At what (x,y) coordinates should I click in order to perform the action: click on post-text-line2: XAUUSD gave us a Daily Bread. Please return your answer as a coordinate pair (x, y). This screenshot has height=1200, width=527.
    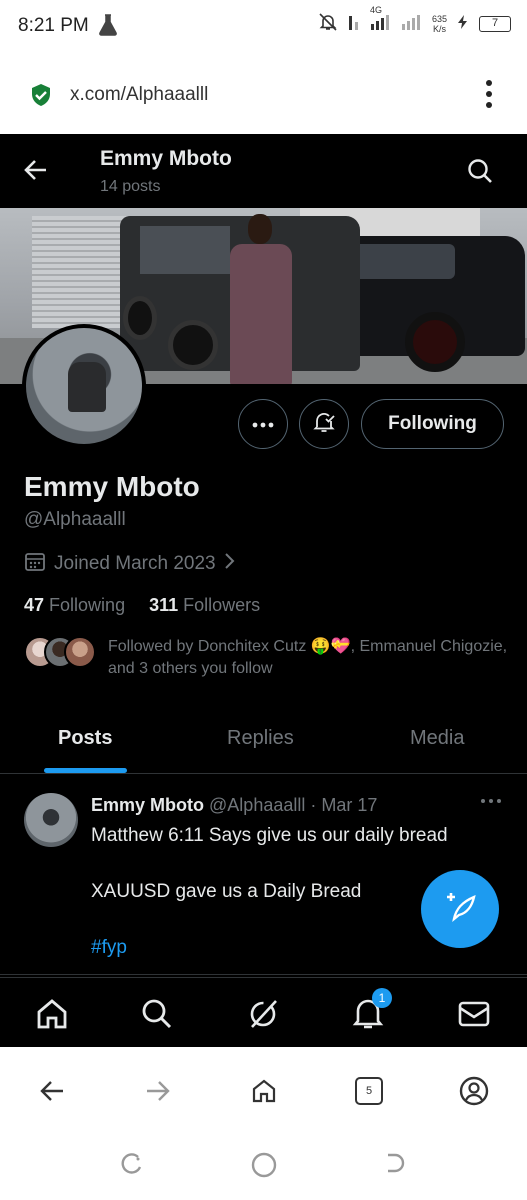
    Looking at the image, I should click on (226, 891).